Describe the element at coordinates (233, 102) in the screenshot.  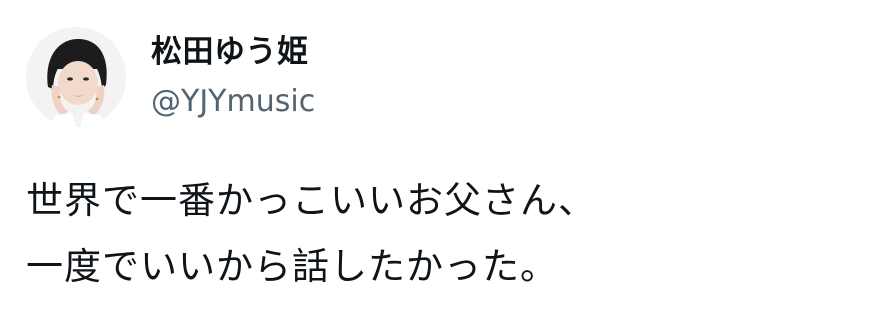
I see `author-handle: @YJYmusic` at that location.